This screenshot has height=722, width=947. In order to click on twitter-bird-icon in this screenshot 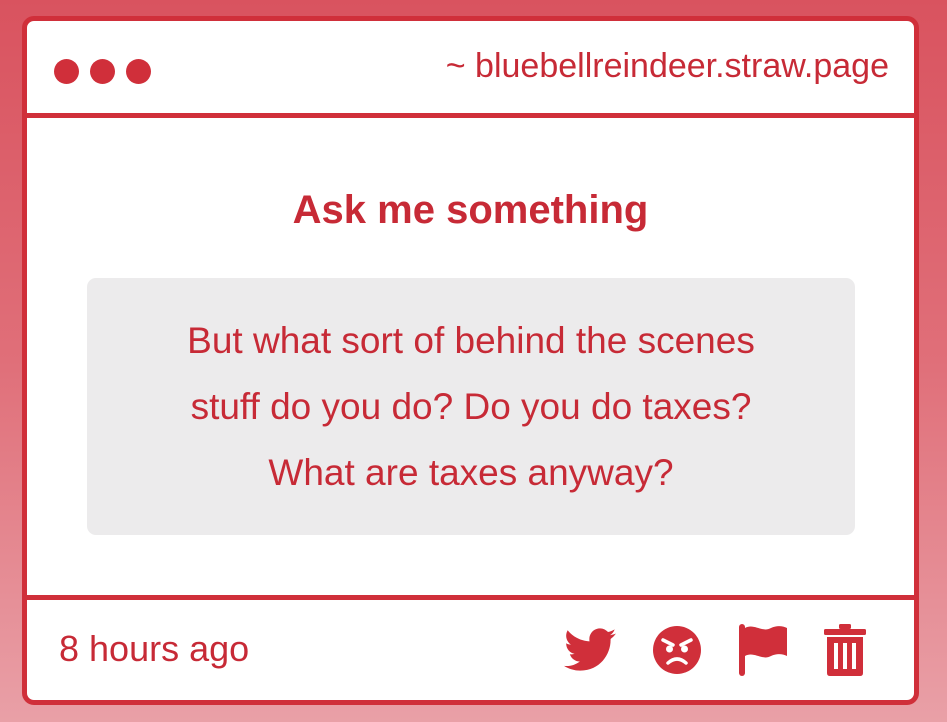, I will do `click(590, 649)`.